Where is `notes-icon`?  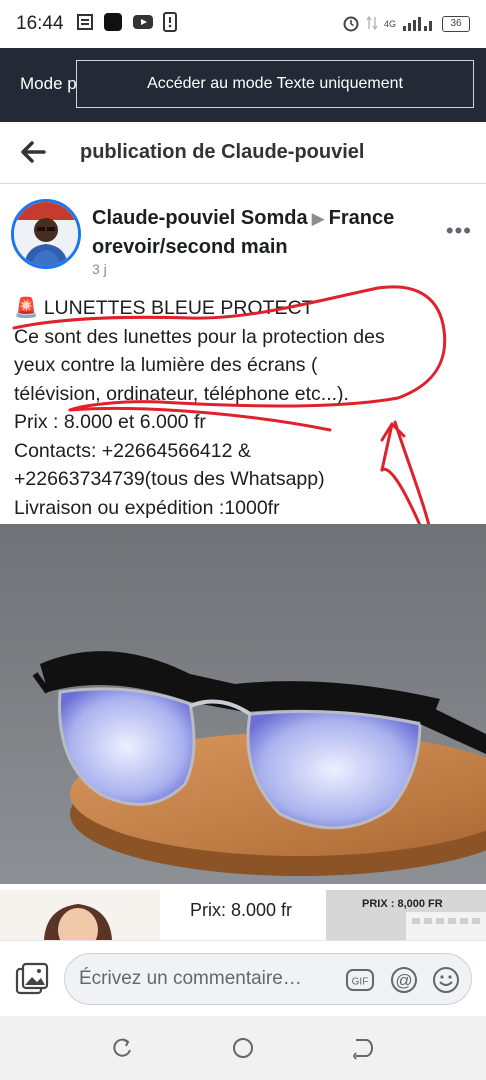 notes-icon is located at coordinates (85, 24).